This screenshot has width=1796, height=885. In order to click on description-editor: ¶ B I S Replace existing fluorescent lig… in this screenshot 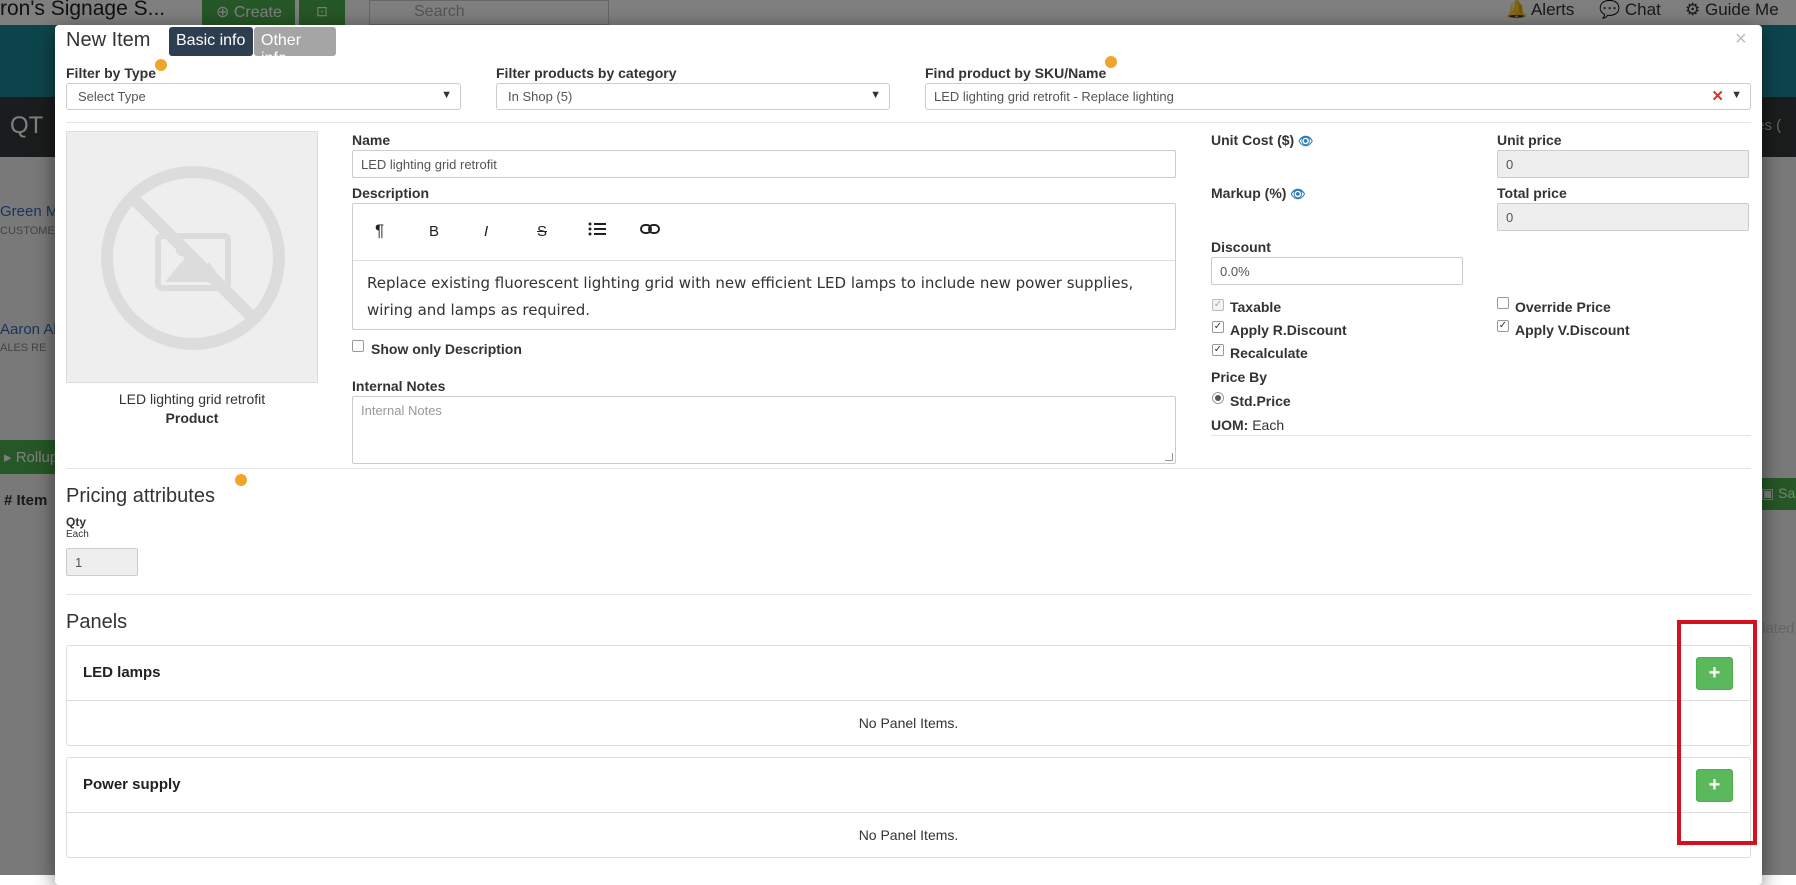, I will do `click(764, 266)`.